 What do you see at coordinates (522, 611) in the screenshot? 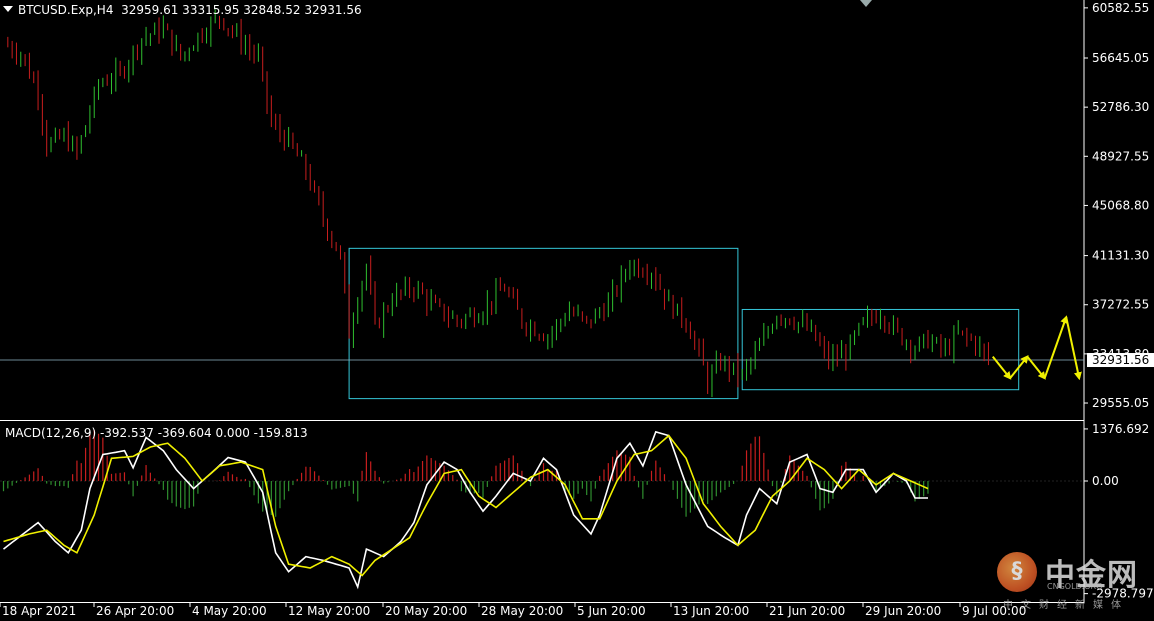
I see `time-tick-label: 28 May 20:00` at bounding box center [522, 611].